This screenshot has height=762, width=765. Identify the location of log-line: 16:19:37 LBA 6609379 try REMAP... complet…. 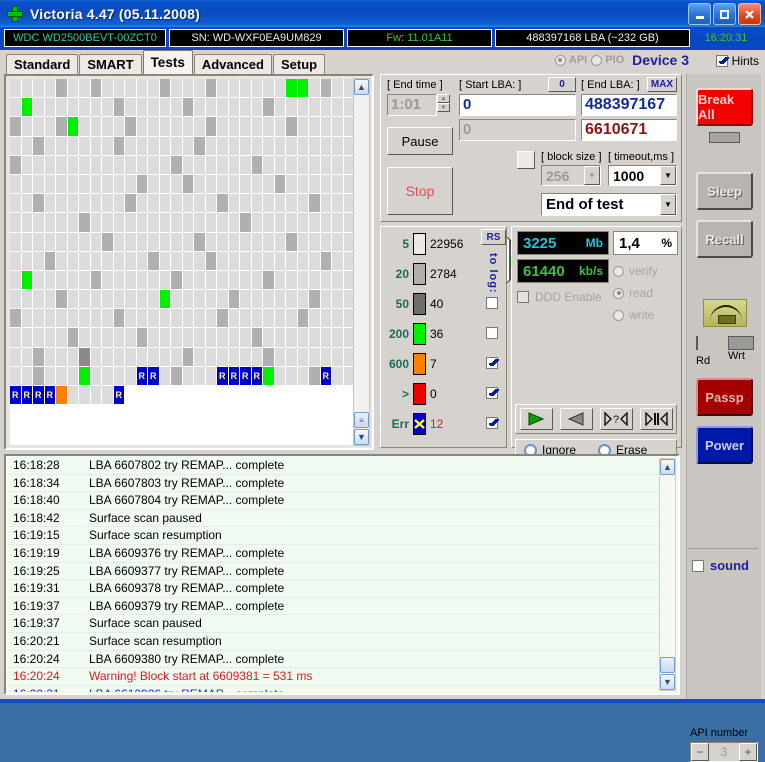
(333, 607).